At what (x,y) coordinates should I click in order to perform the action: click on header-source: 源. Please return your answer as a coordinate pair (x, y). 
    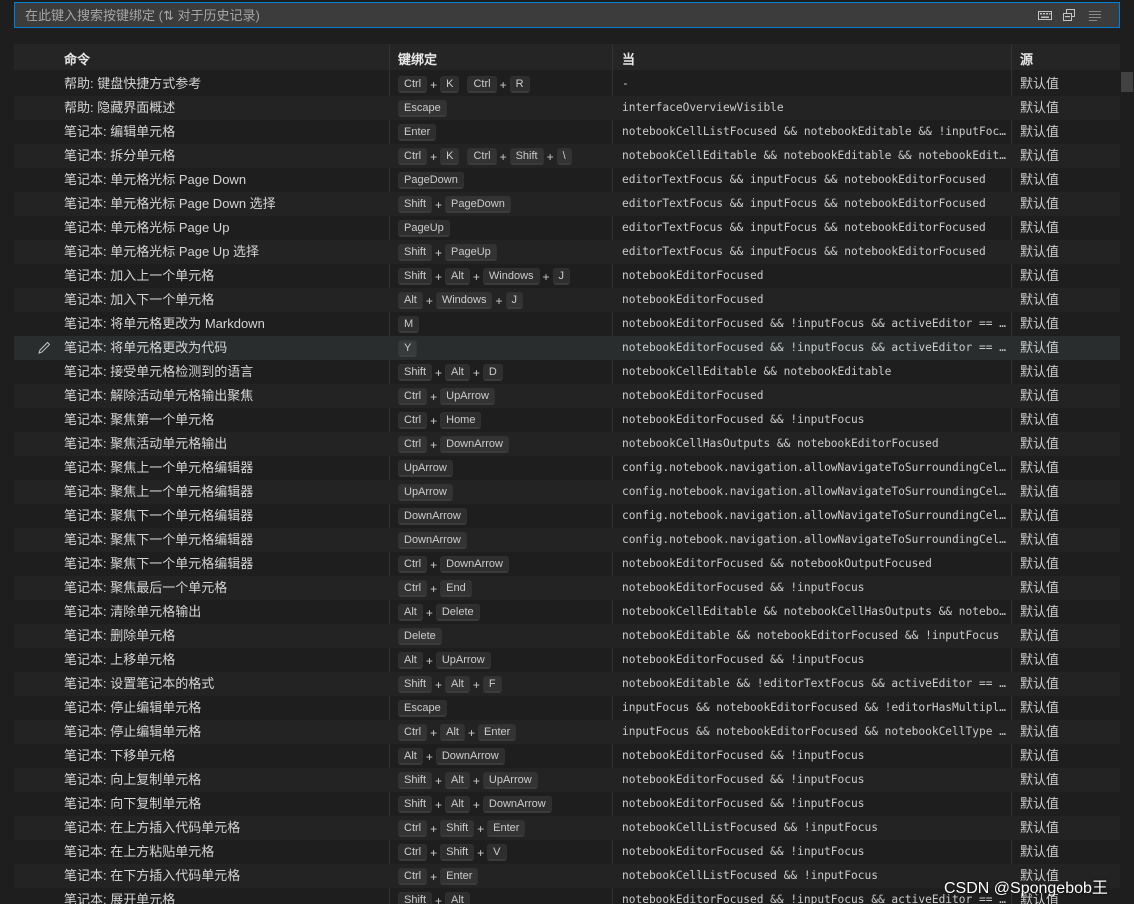
    Looking at the image, I should click on (1026, 58).